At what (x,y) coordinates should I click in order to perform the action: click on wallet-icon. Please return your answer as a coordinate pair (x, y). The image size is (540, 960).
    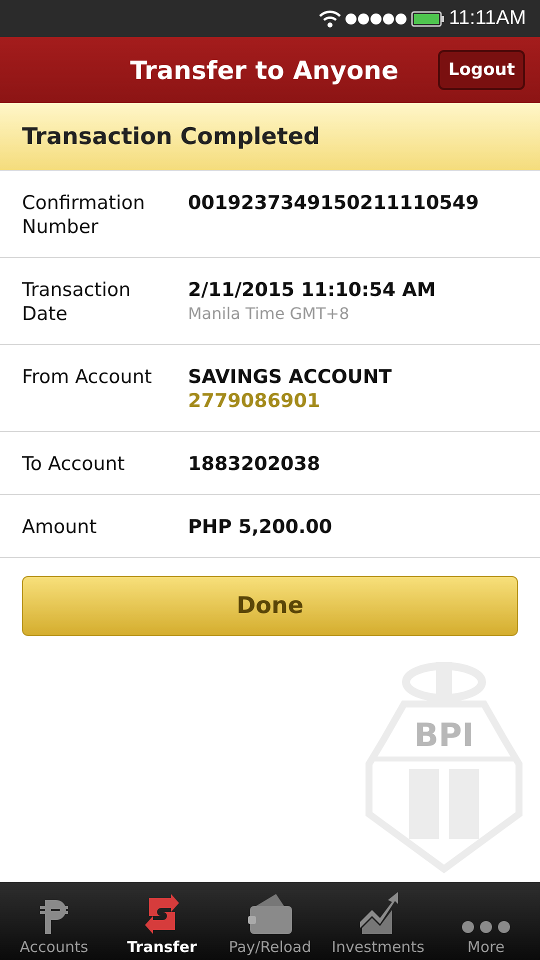
    Looking at the image, I should click on (270, 914).